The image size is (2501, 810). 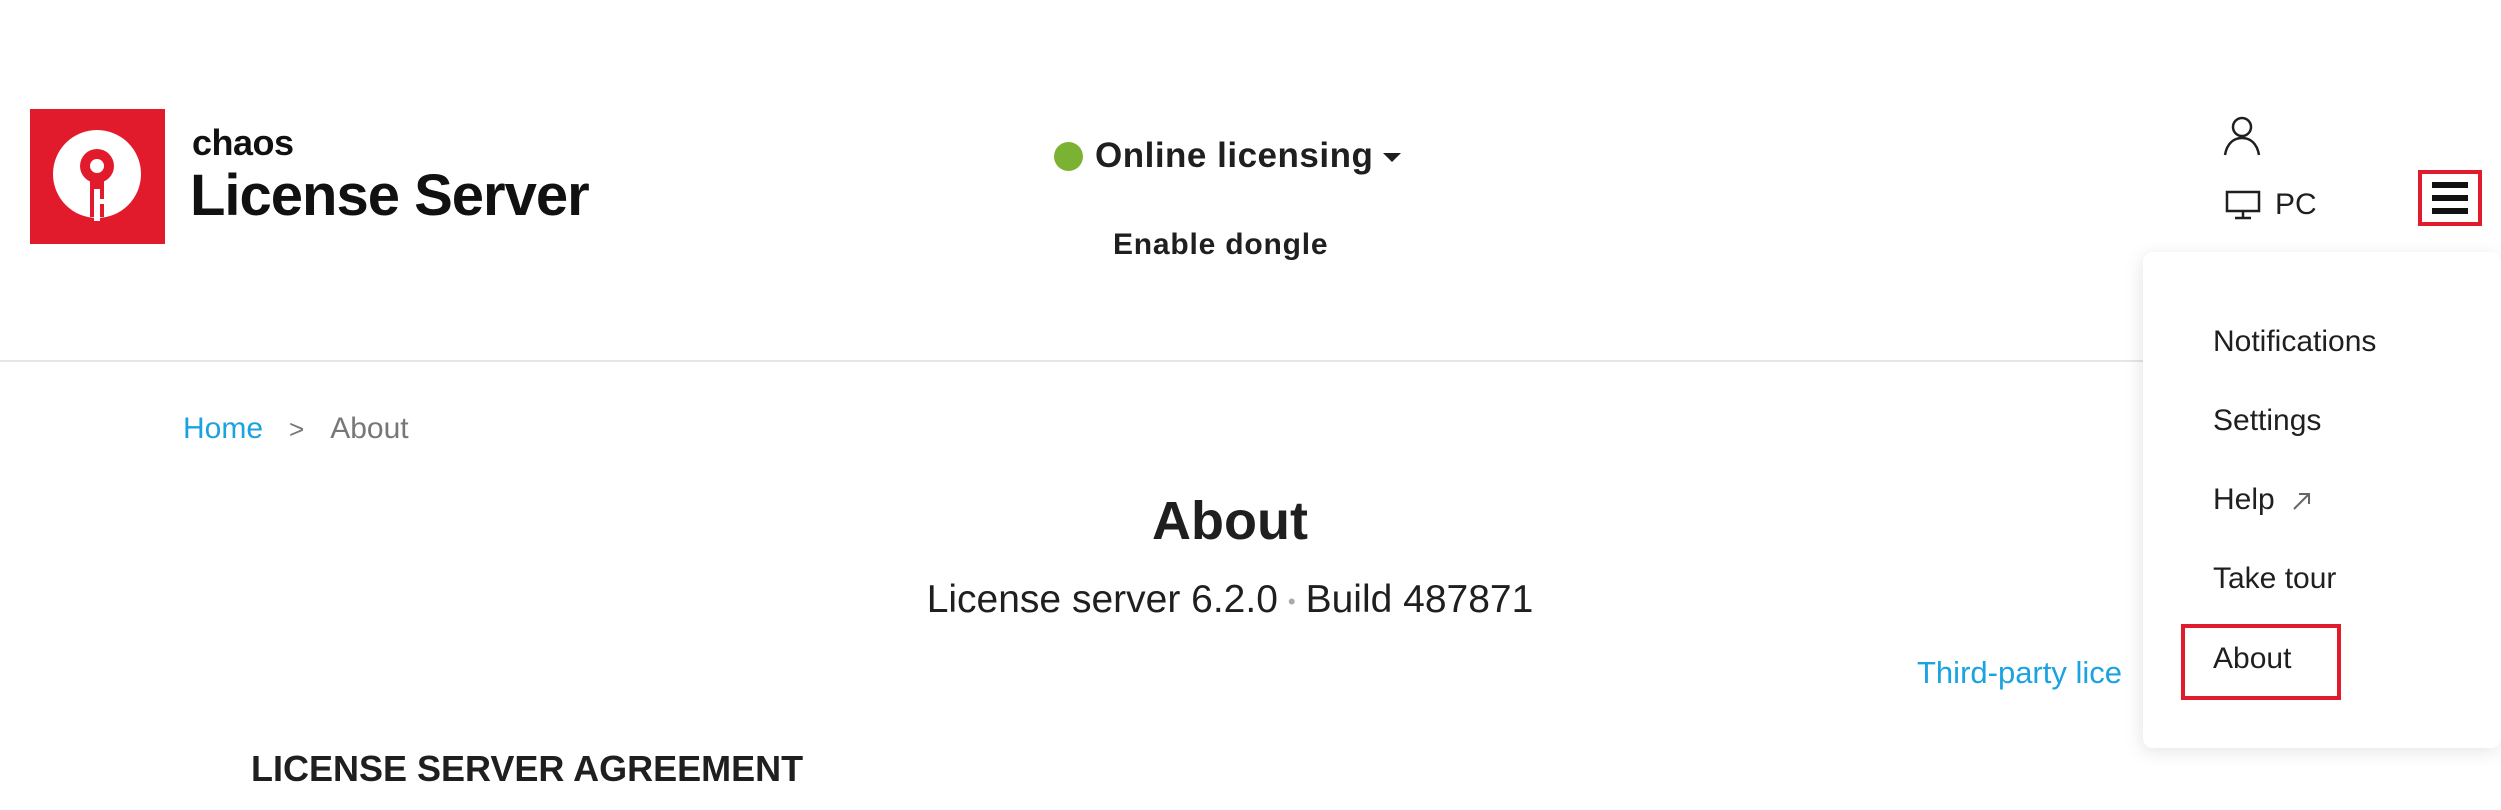 I want to click on caret-down-icon, so click(x=1392, y=157).